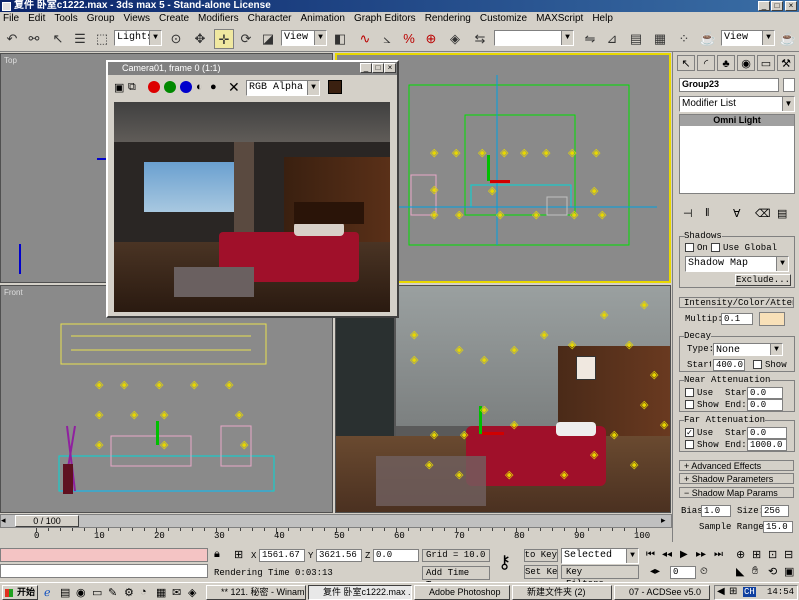 Image resolution: width=799 pixels, height=600 pixels. Describe the element at coordinates (756, 554) in the screenshot. I see `zoom-all-icon: ⊞` at that location.